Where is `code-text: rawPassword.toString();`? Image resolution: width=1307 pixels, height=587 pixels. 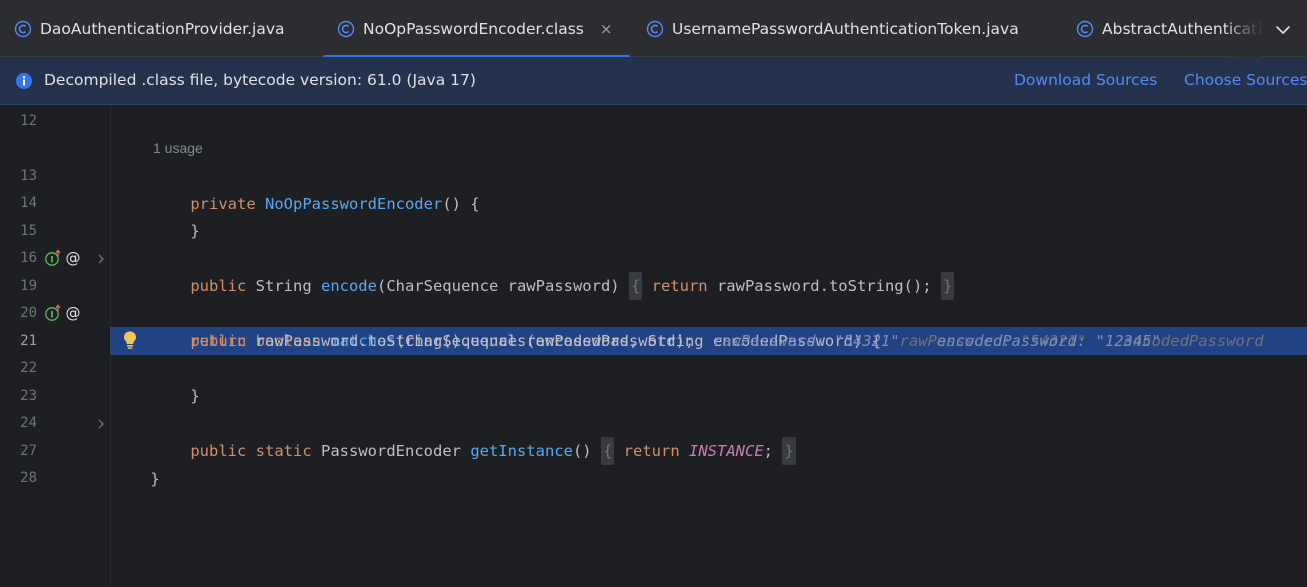 code-text: rawPassword.toString(); is located at coordinates (824, 286).